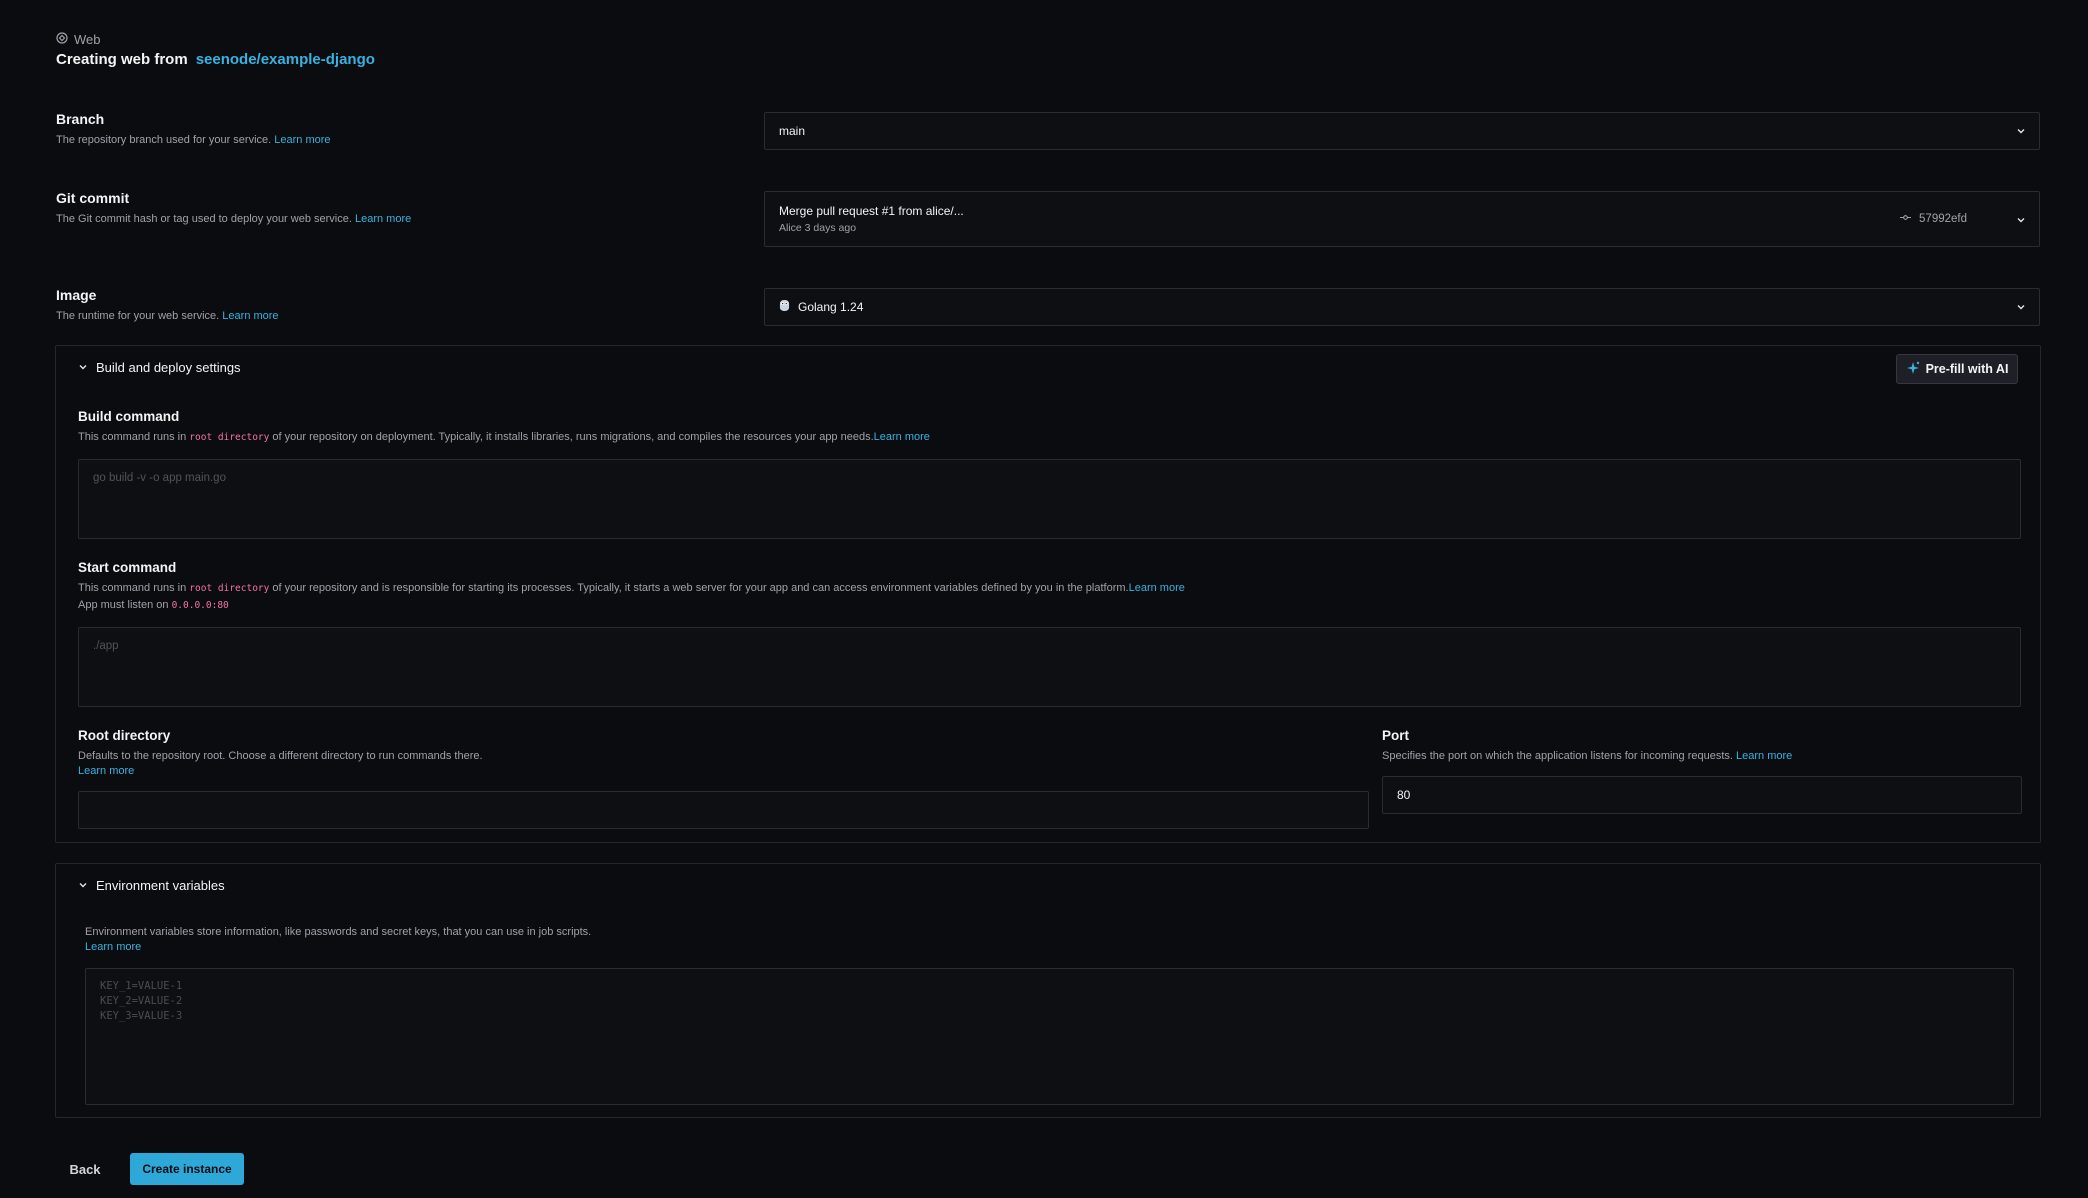 The width and height of the screenshot is (2088, 1198). What do you see at coordinates (76, 295) in the screenshot?
I see `image-label: Image` at bounding box center [76, 295].